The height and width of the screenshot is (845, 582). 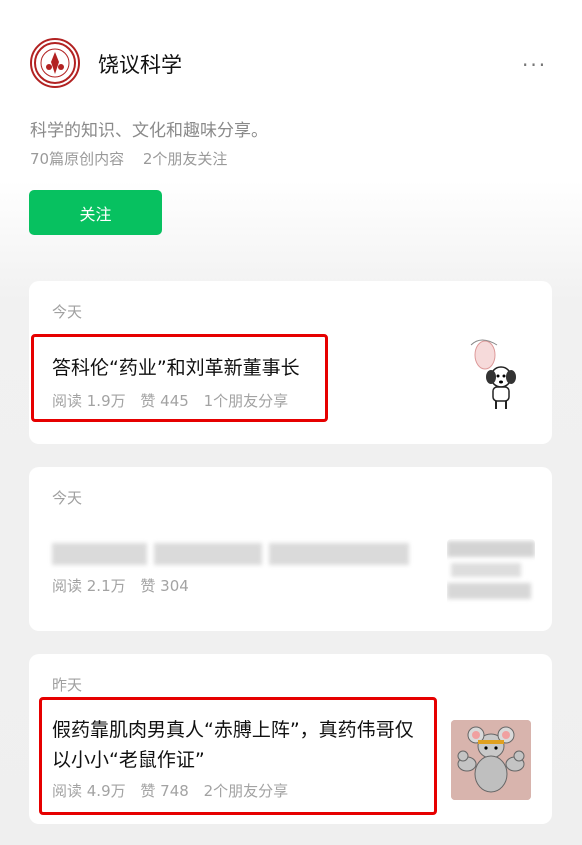 I want to click on follow-button: 关注, so click(x=95, y=212).